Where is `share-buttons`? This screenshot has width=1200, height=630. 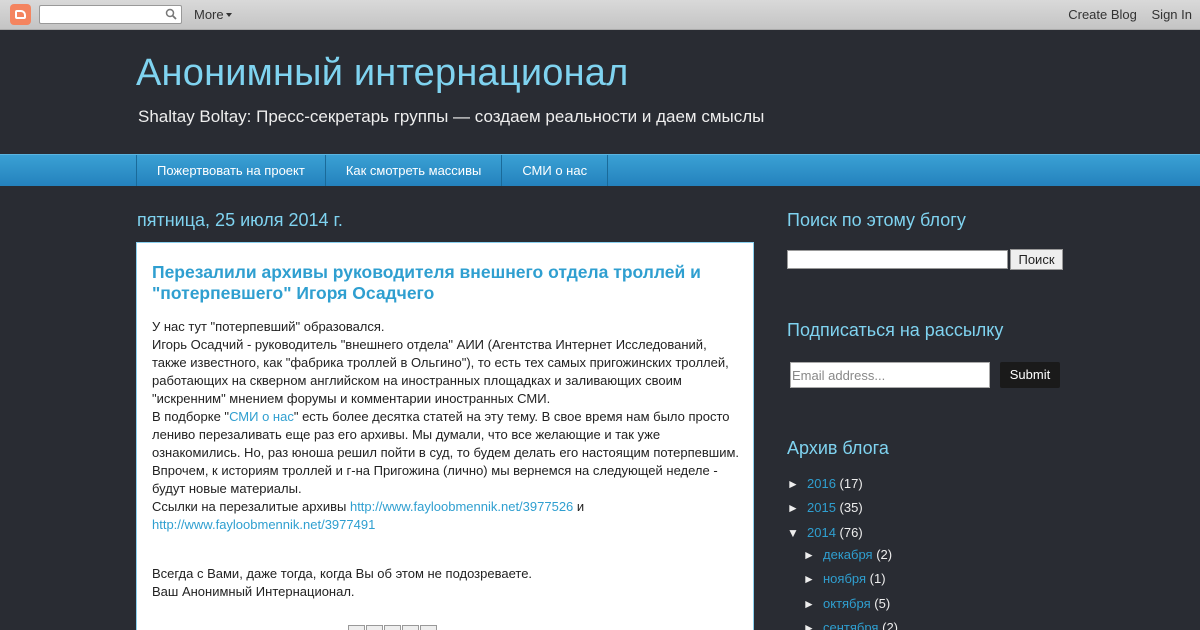
share-buttons is located at coordinates (393, 627).